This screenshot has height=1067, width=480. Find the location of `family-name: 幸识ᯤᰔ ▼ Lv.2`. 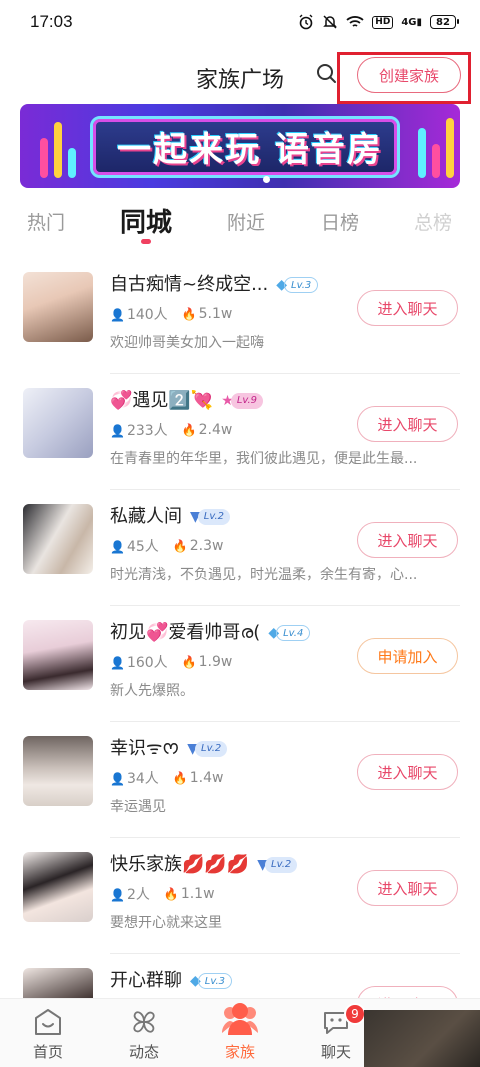

family-name: 幸识ᯤᰔ ▼ Lv.2 is located at coordinates (169, 748).